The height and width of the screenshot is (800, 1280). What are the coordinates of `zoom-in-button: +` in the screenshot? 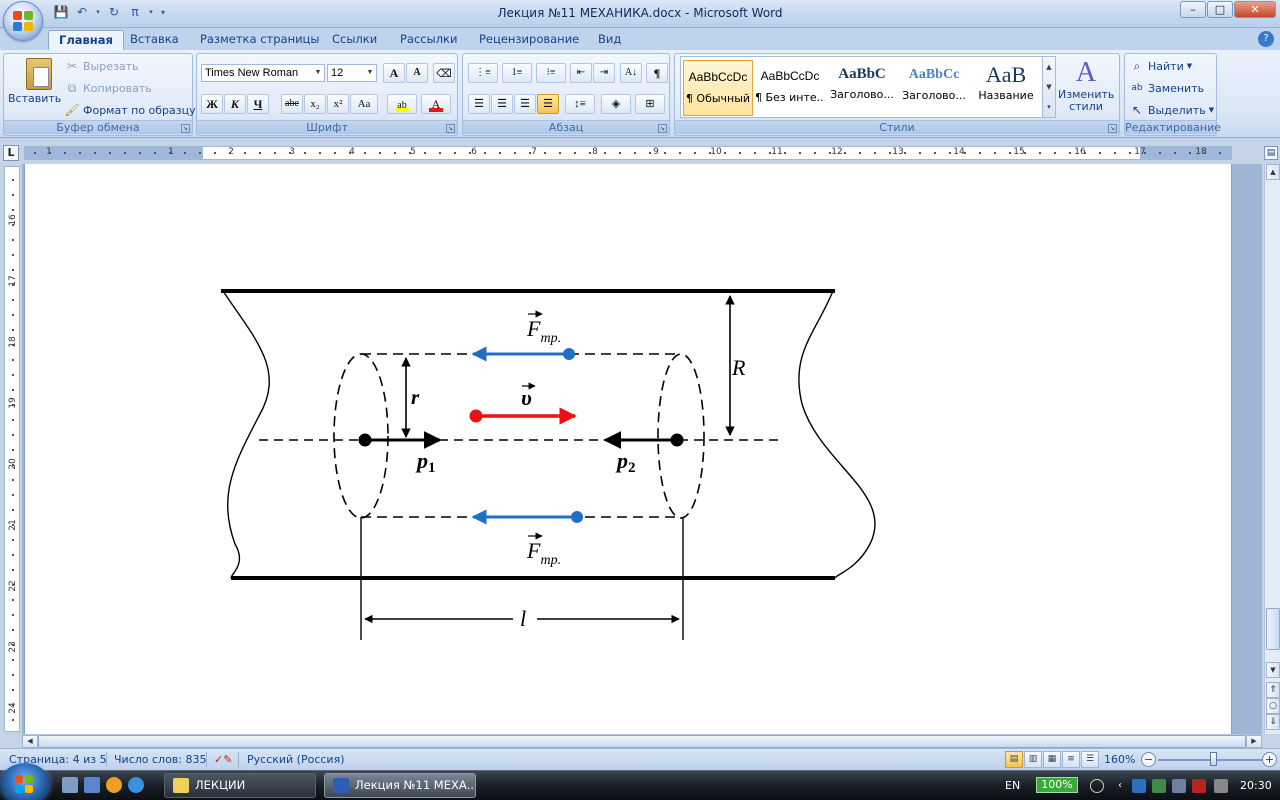 It's located at (1269, 759).